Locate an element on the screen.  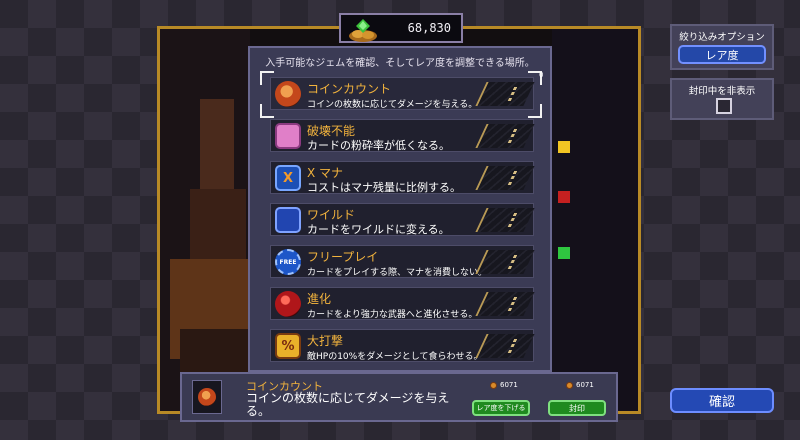
filter-title: 絞り込みオプション is located at coordinates (722, 37).